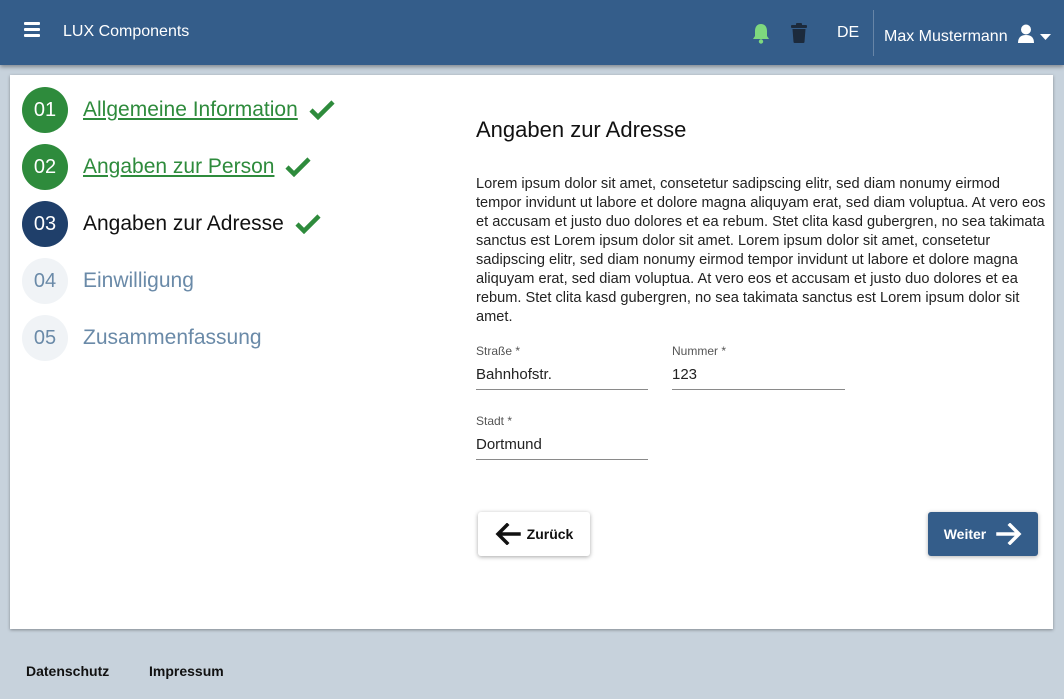 This screenshot has width=1064, height=699. What do you see at coordinates (494, 421) in the screenshot?
I see `city-label: Stadt *` at bounding box center [494, 421].